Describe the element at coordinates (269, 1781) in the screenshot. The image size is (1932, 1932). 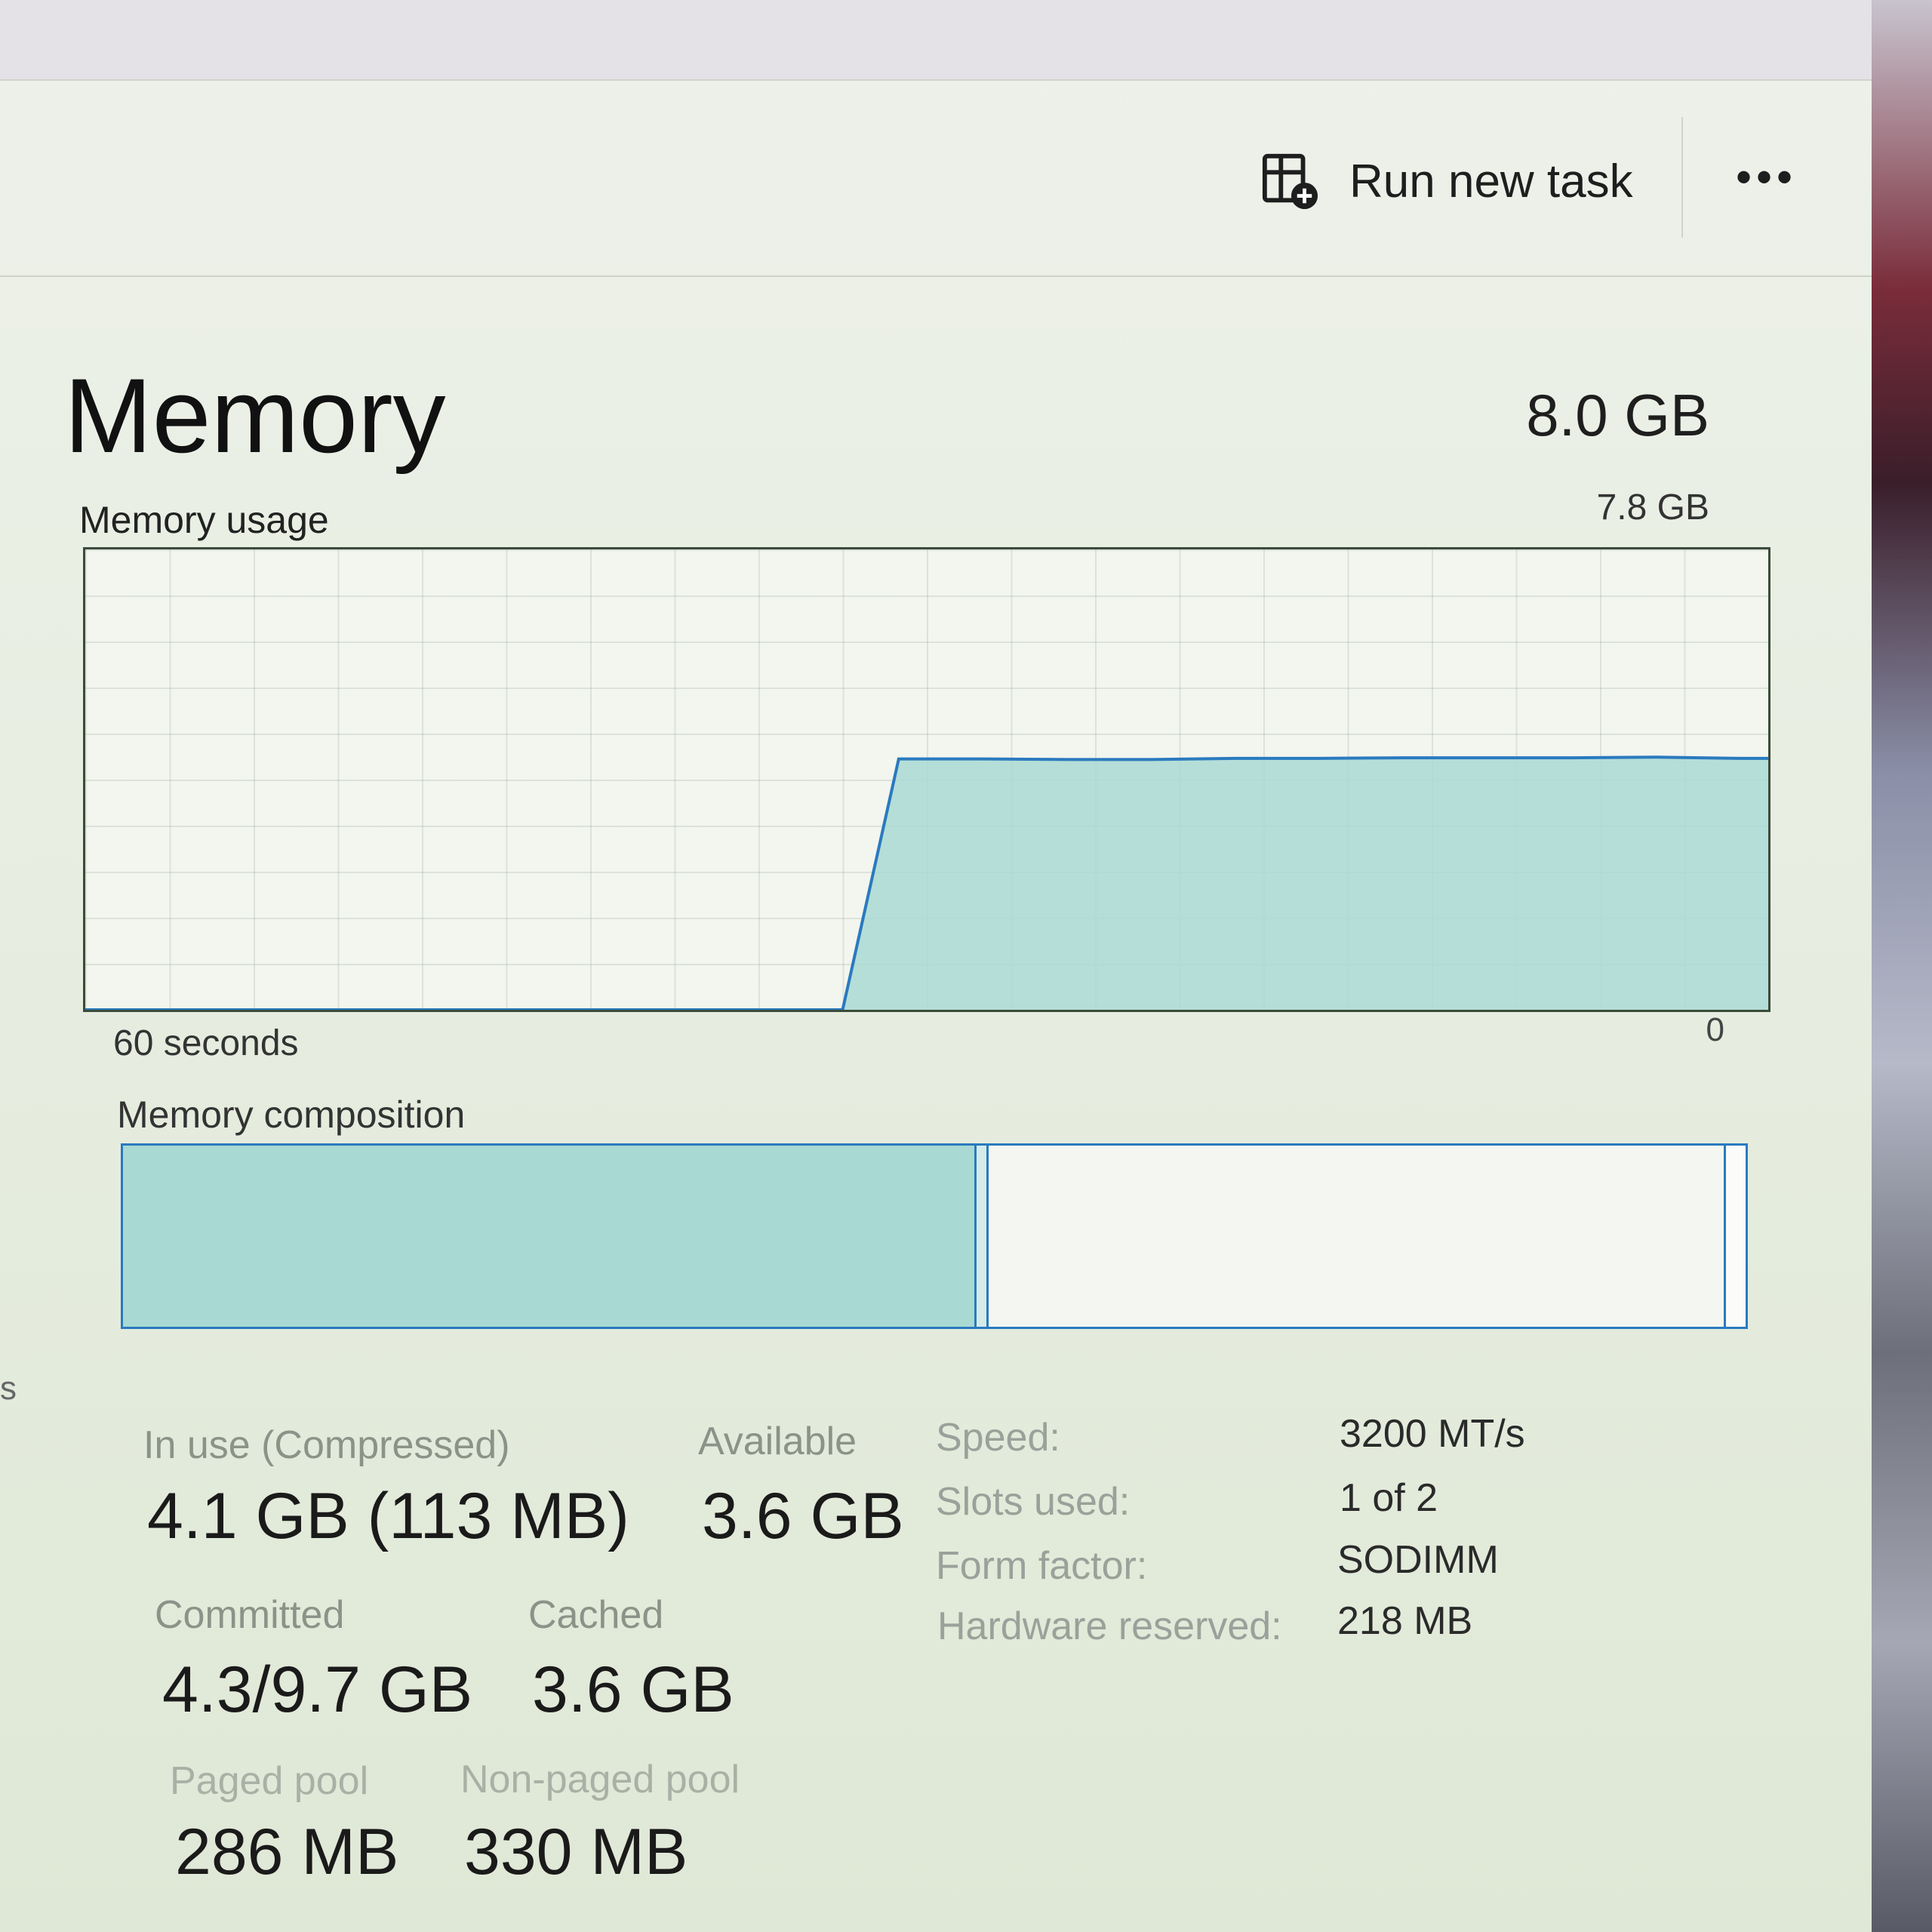
I see `paged-pool-label: Paged pool` at that location.